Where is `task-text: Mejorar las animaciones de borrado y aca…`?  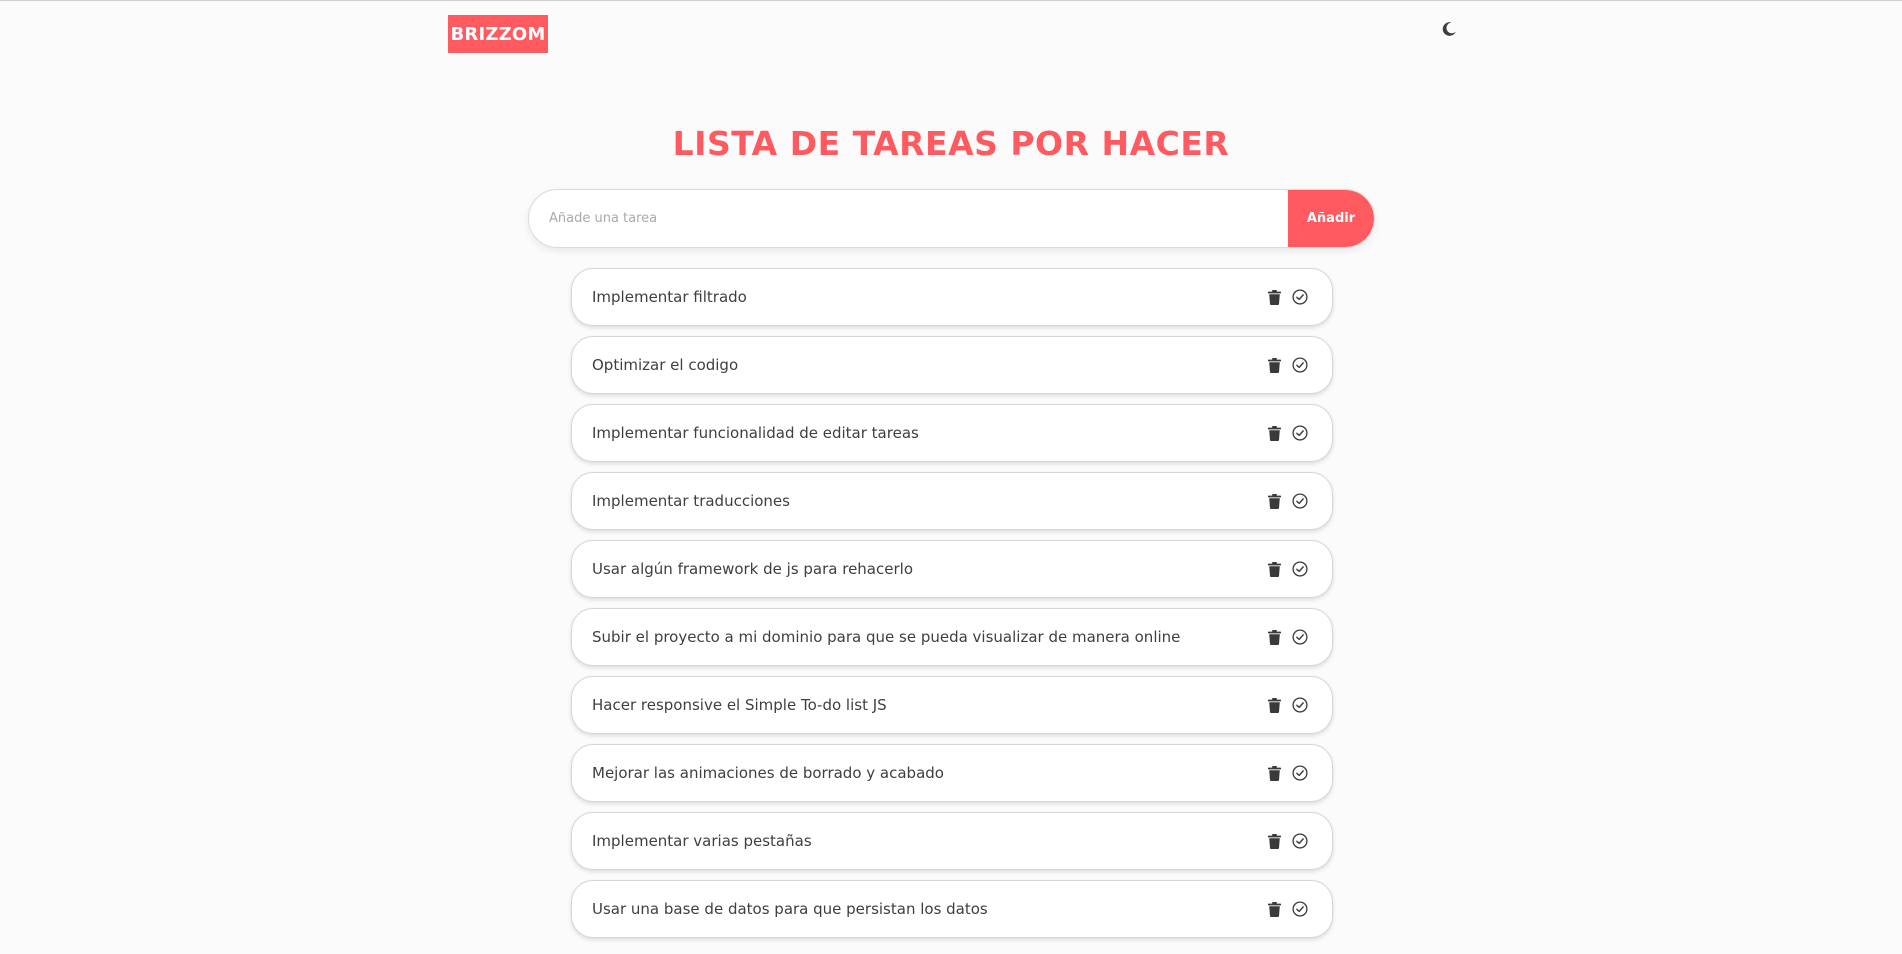 task-text: Mejorar las animaciones de borrado y aca… is located at coordinates (768, 773).